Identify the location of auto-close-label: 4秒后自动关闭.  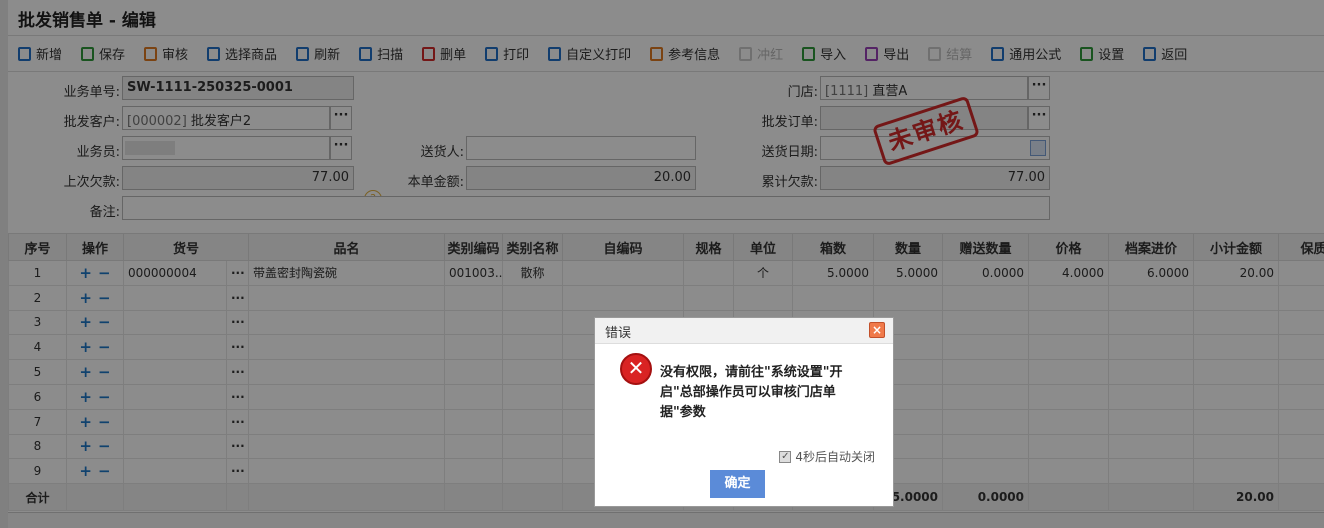
(835, 457).